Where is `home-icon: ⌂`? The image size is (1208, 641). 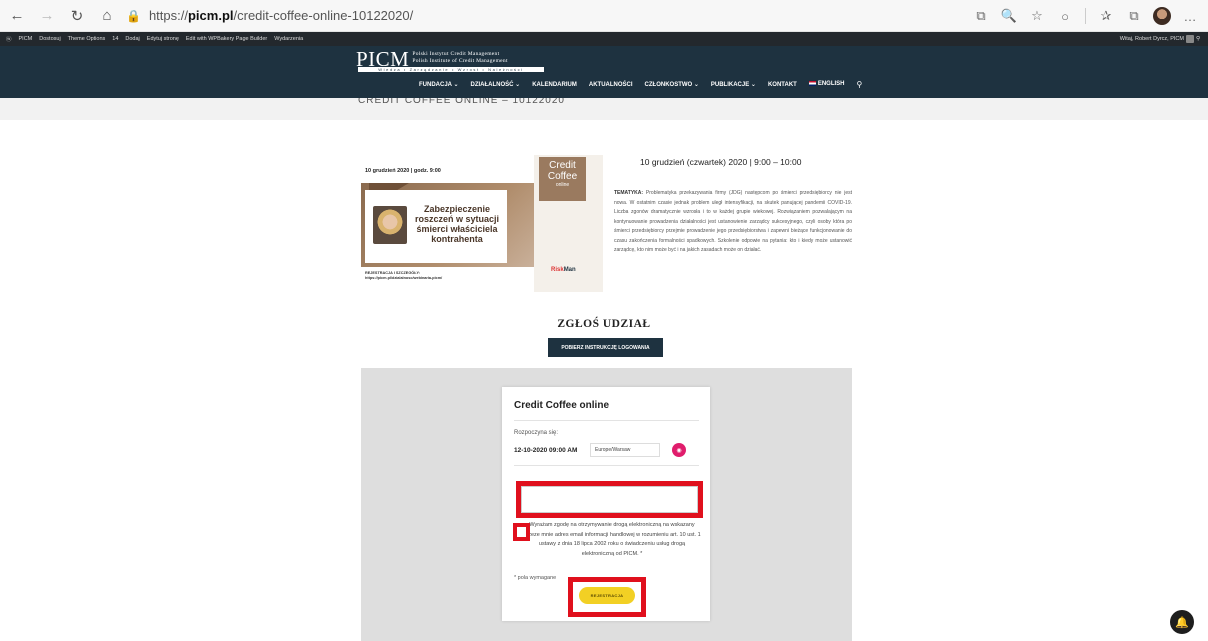 home-icon: ⌂ is located at coordinates (107, 16).